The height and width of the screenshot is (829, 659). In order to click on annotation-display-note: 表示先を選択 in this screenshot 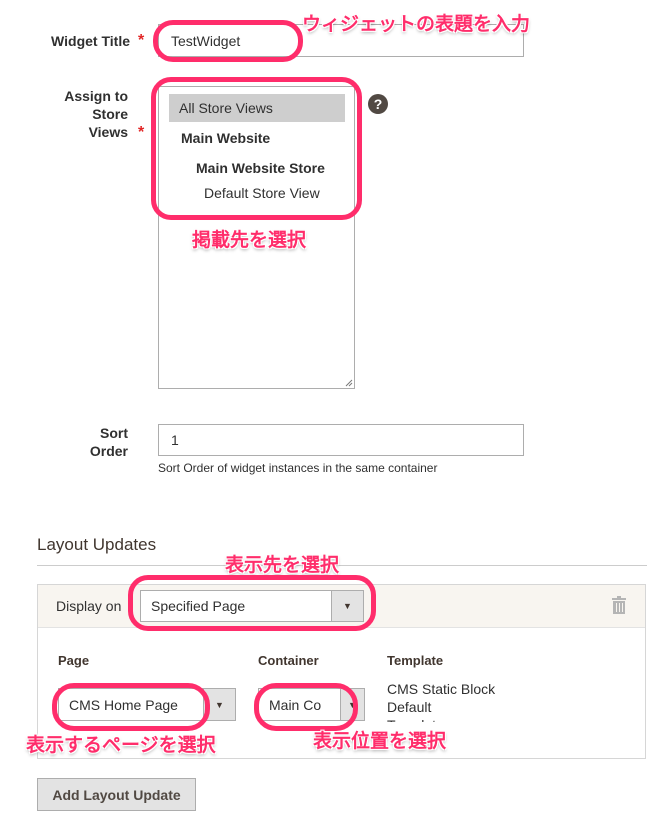, I will do `click(282, 565)`.